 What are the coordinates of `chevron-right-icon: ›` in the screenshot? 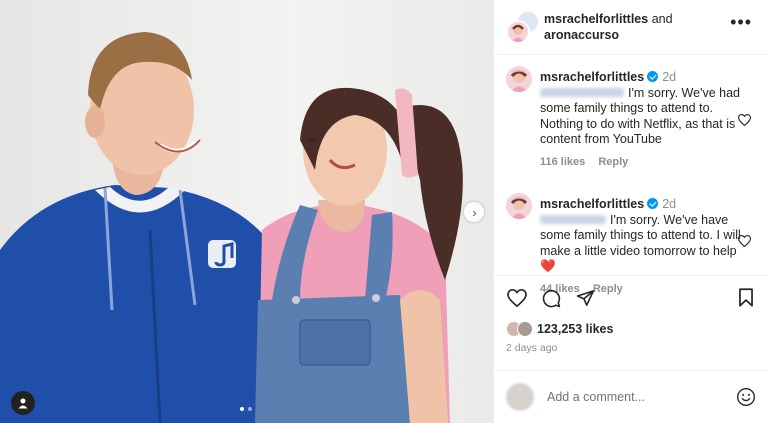 It's located at (474, 212).